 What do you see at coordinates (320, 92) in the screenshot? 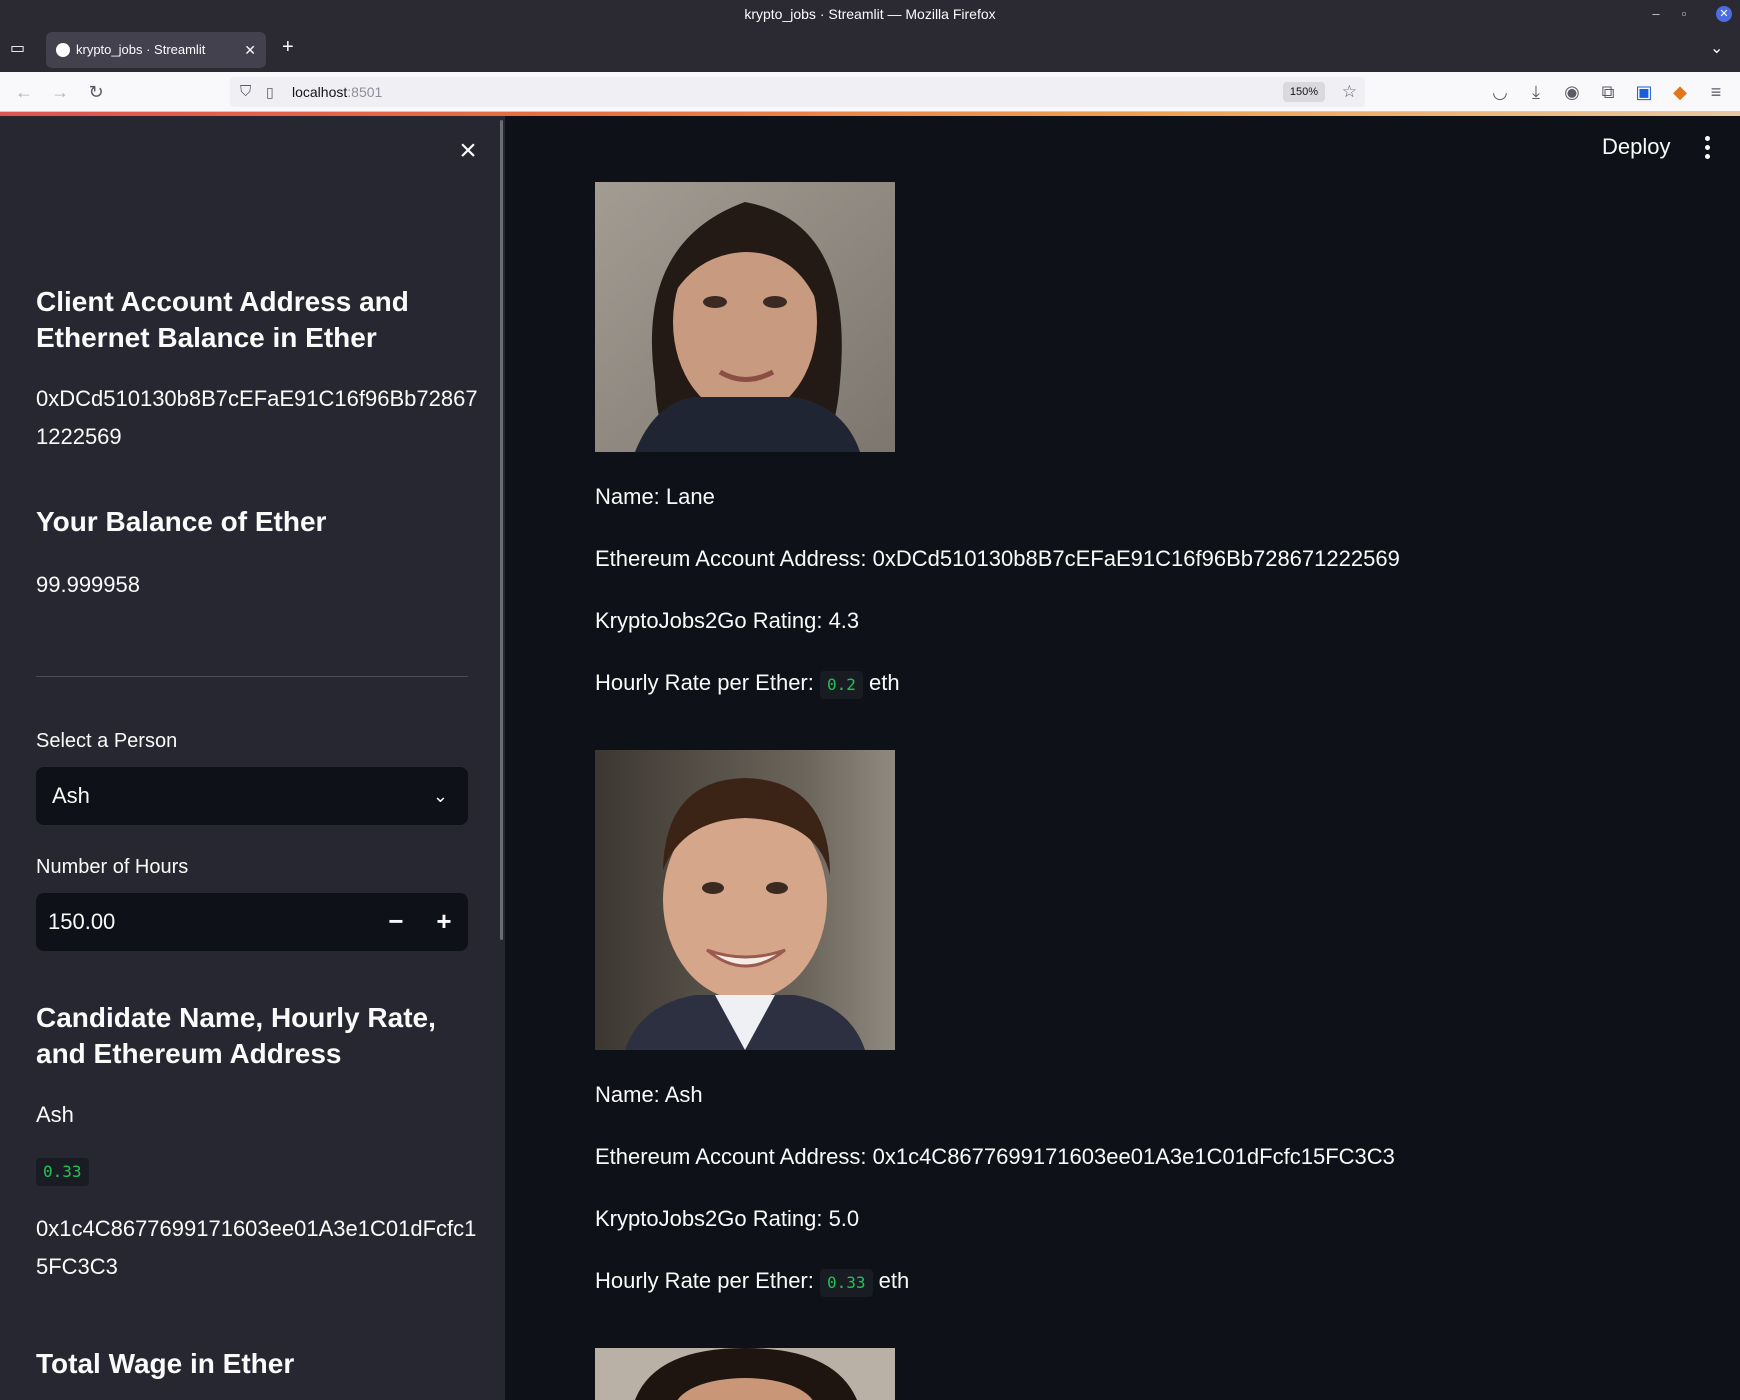
I see `url-host: localhost` at bounding box center [320, 92].